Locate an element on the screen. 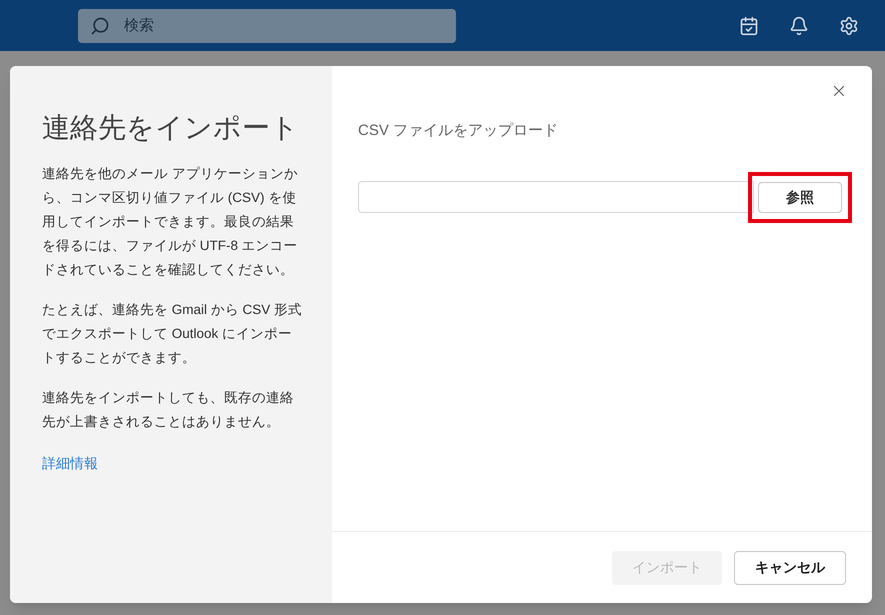 The height and width of the screenshot is (615, 885). description-text: 連絡先を他のメール アプリケーションから、コンマ区切り値ファイル (CSV) を使用してインポートできます。最良の結果を得るには、ファイルが UTF-8 エンコードされていることを確認してください。 is located at coordinates (170, 222).